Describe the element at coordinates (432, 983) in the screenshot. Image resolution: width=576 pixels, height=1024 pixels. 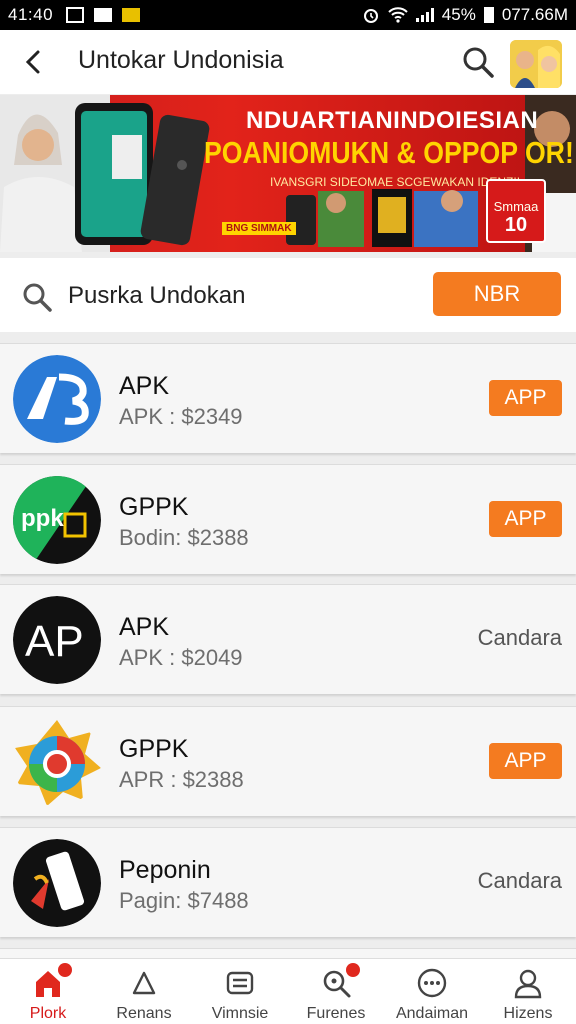
I see `more-icon` at that location.